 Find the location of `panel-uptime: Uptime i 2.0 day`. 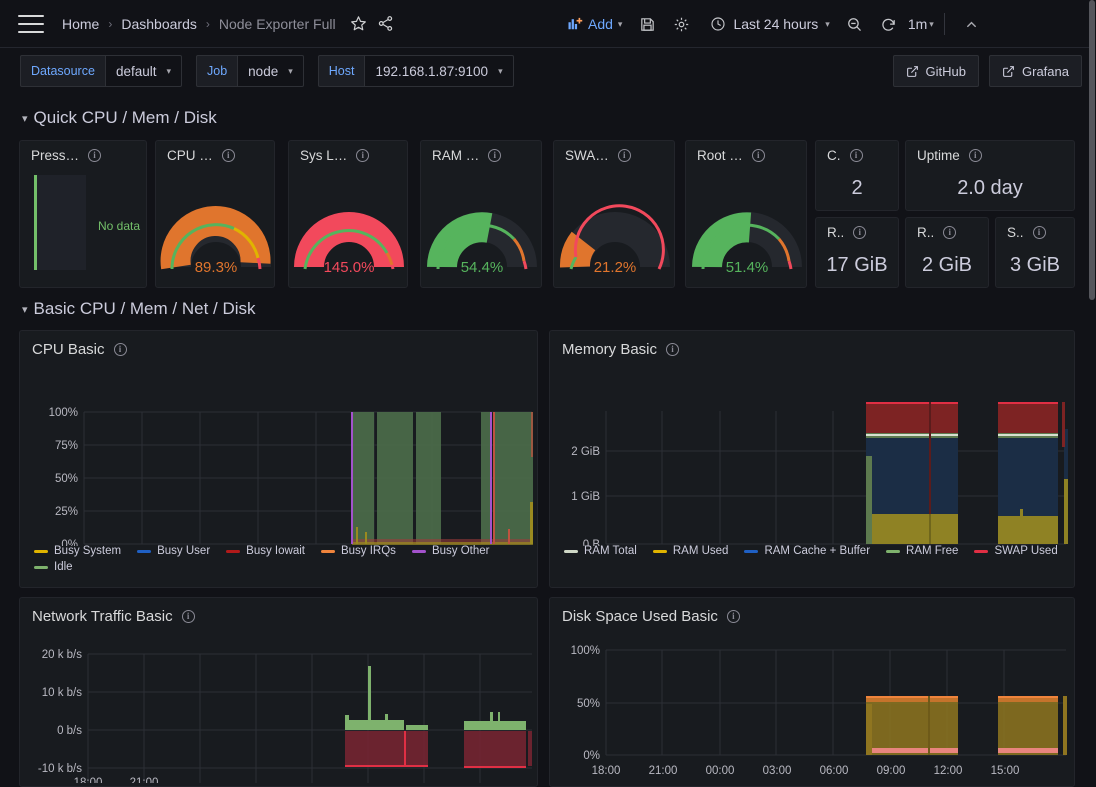

panel-uptime: Uptime i 2.0 day is located at coordinates (990, 175).